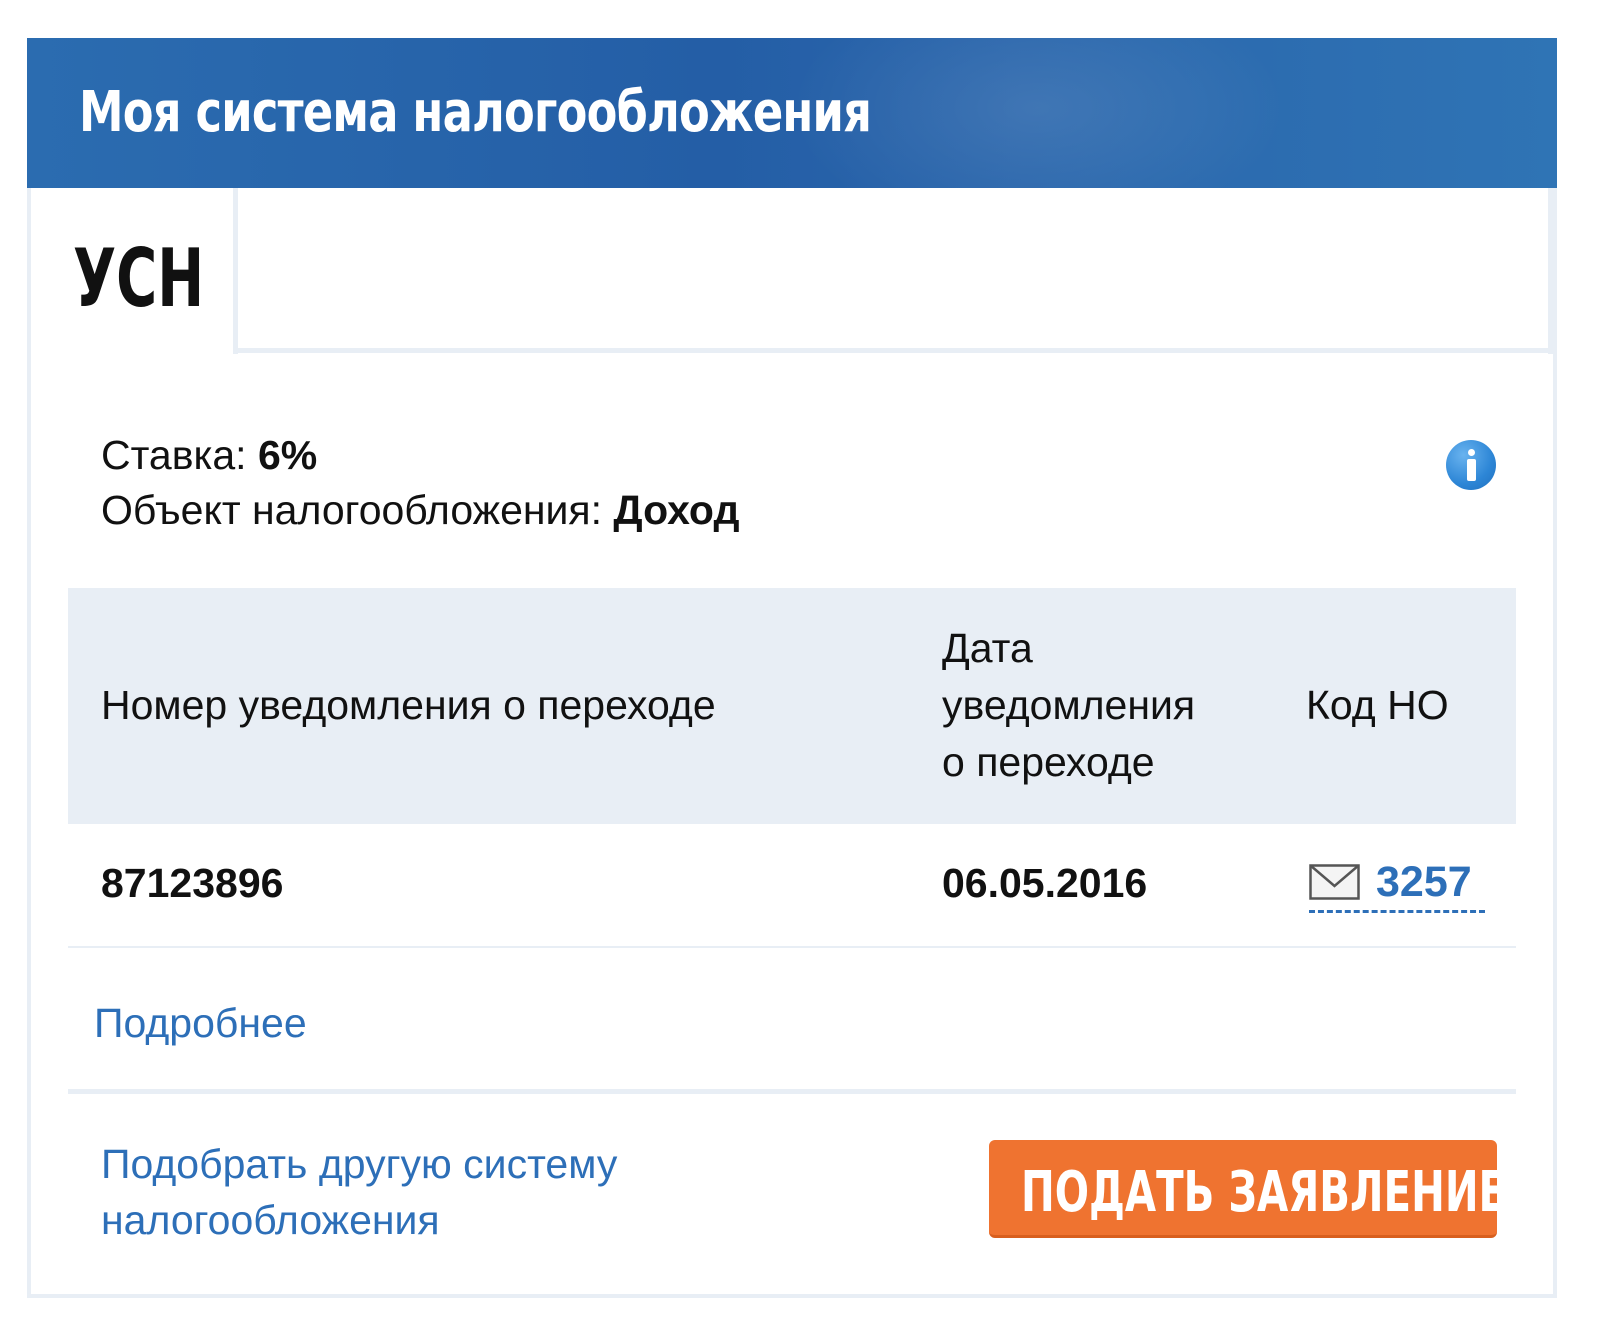  What do you see at coordinates (408, 705) in the screenshot?
I see `column-header-number: Номер уведомления о переходе` at bounding box center [408, 705].